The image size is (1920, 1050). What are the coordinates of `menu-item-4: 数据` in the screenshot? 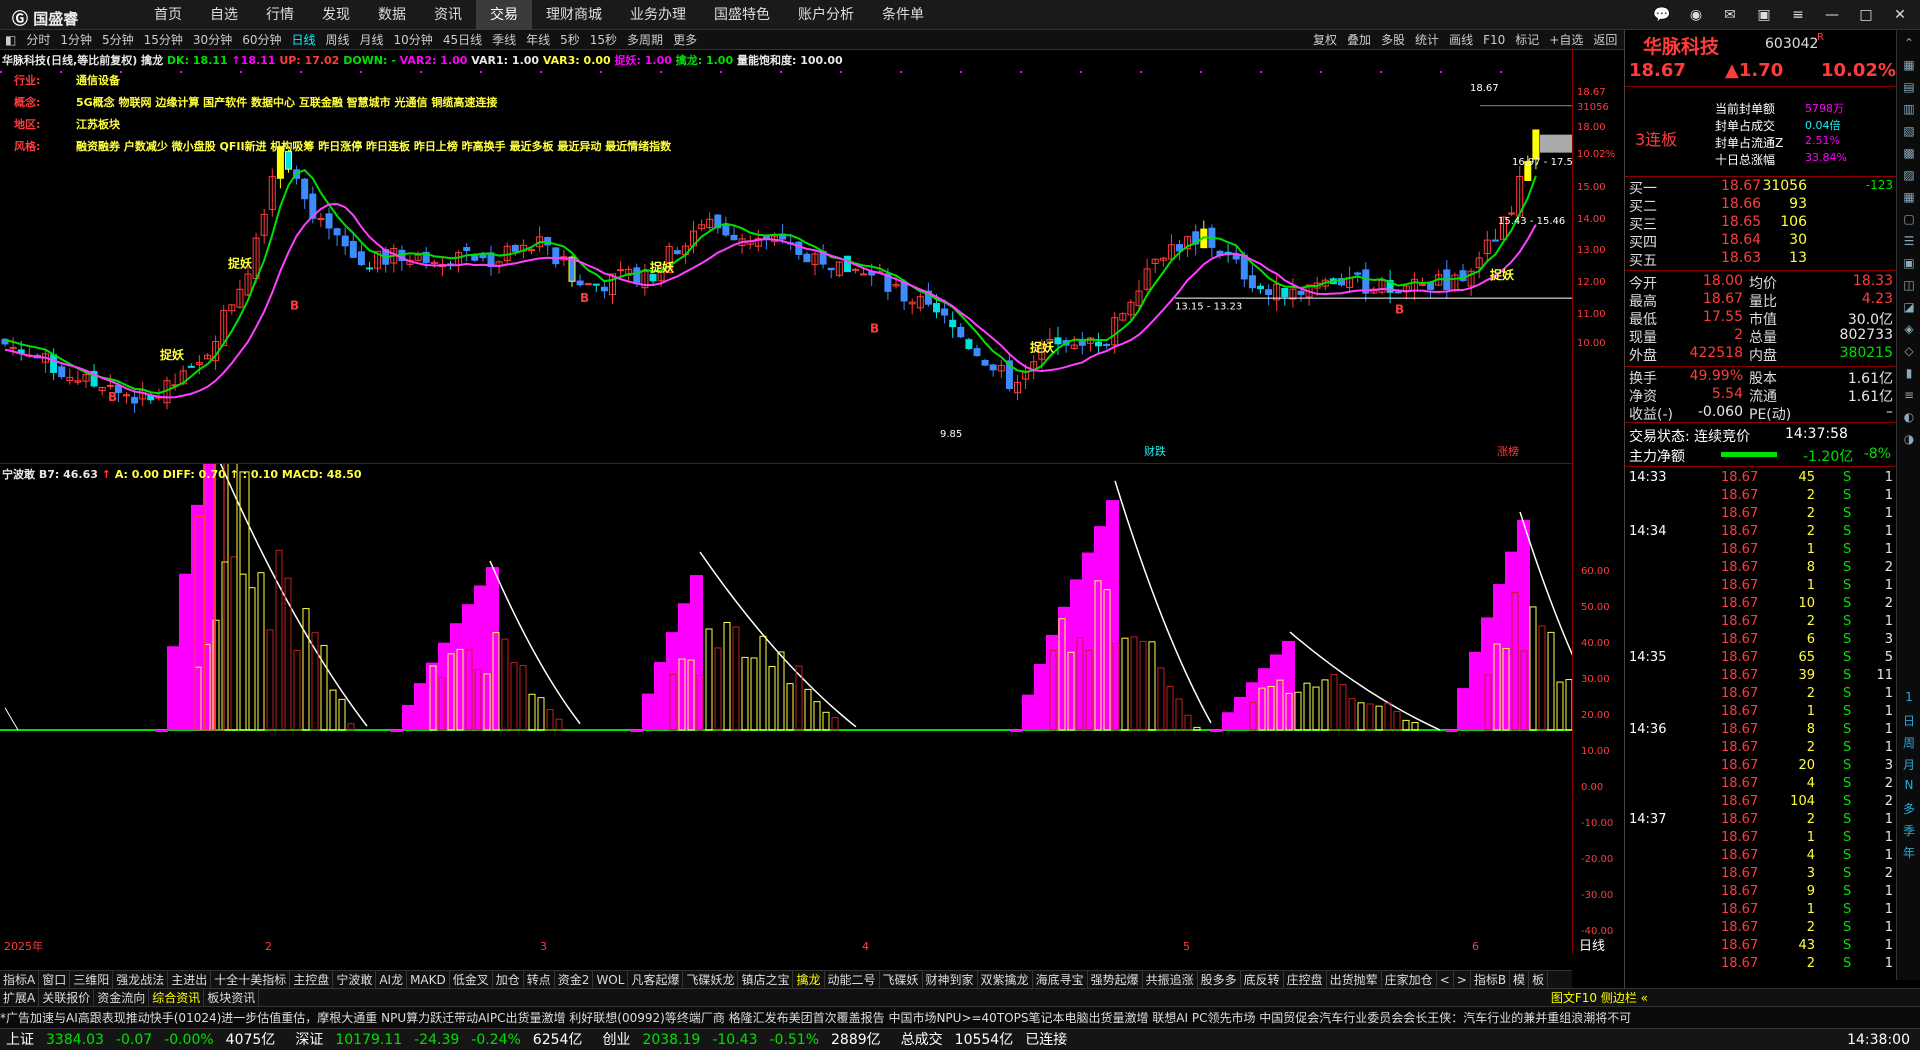 It's located at (392, 15).